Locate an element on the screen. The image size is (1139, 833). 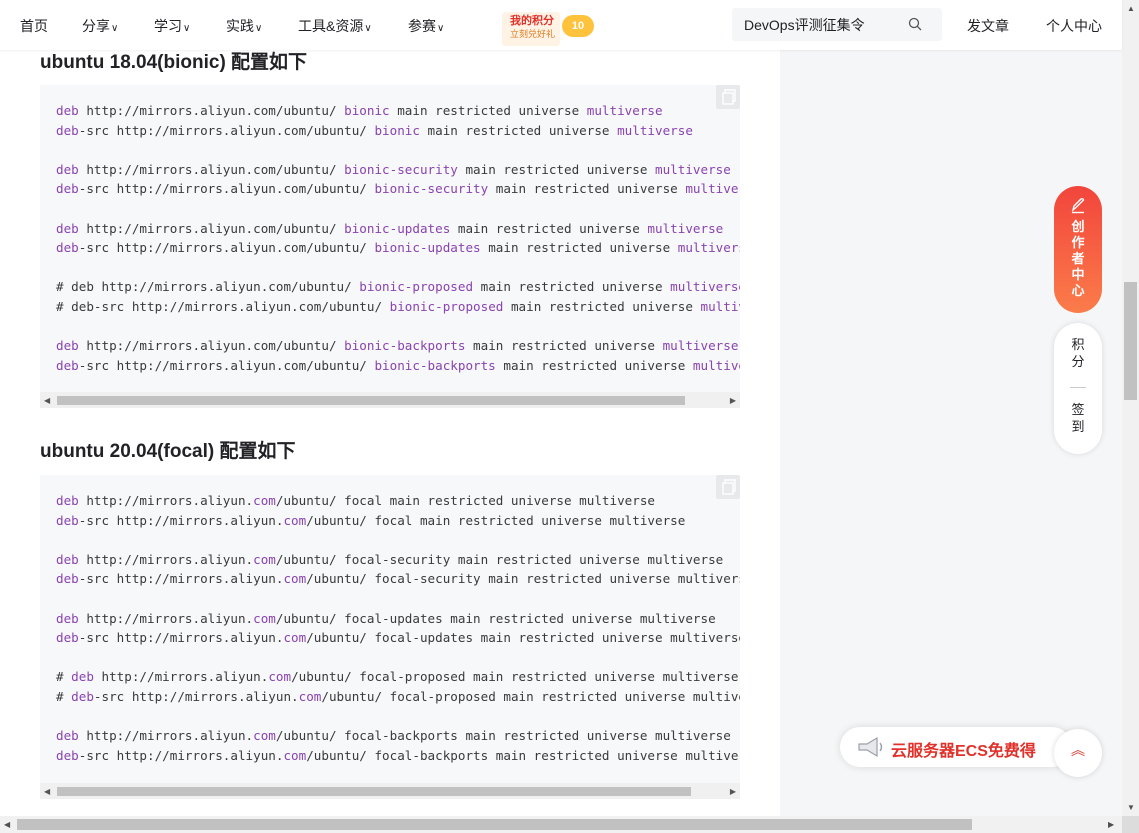
page-vertical-scrollbar: ▲ ▼ is located at coordinates (1130, 408).